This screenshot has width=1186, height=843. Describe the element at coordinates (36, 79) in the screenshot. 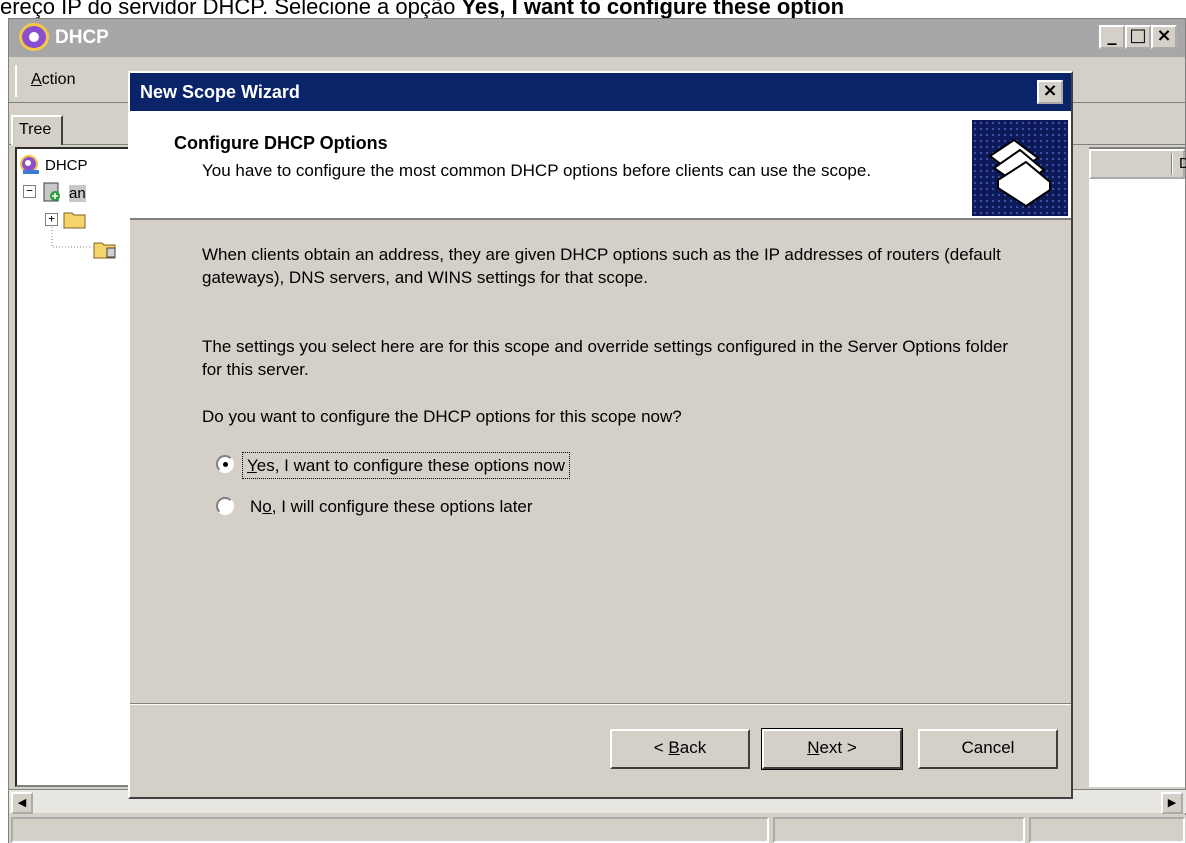

I see `action-menu-mnemonic: A` at that location.